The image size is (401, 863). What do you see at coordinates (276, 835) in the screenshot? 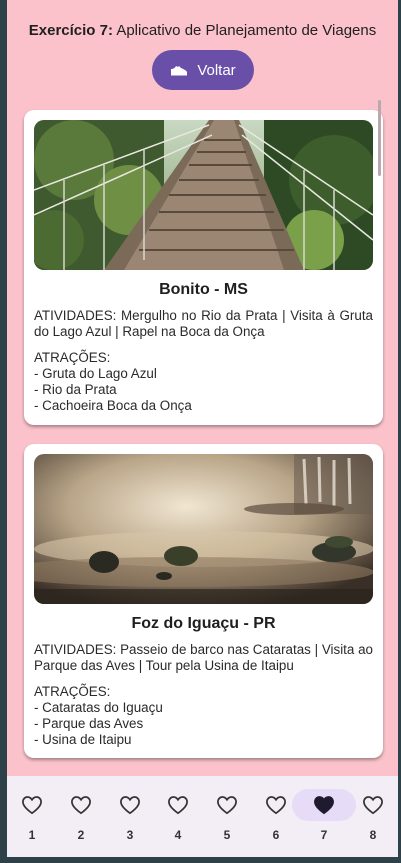
I see `tab-label: 6` at bounding box center [276, 835].